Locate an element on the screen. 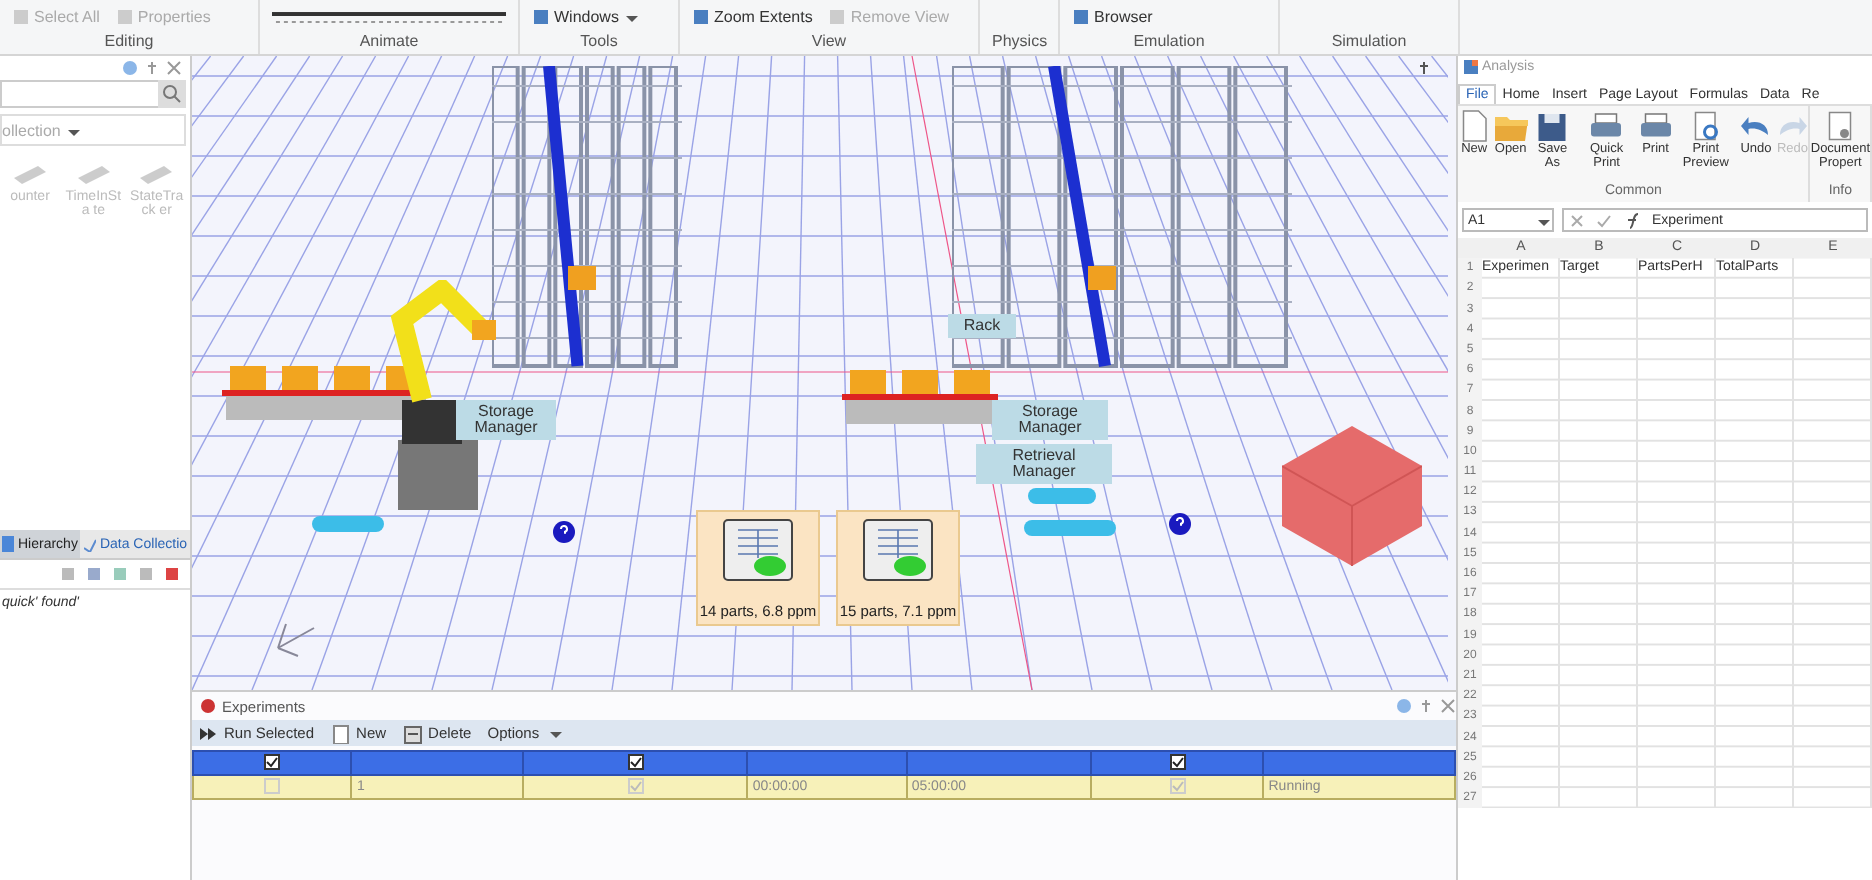  fast-forward-icon is located at coordinates (208, 733).